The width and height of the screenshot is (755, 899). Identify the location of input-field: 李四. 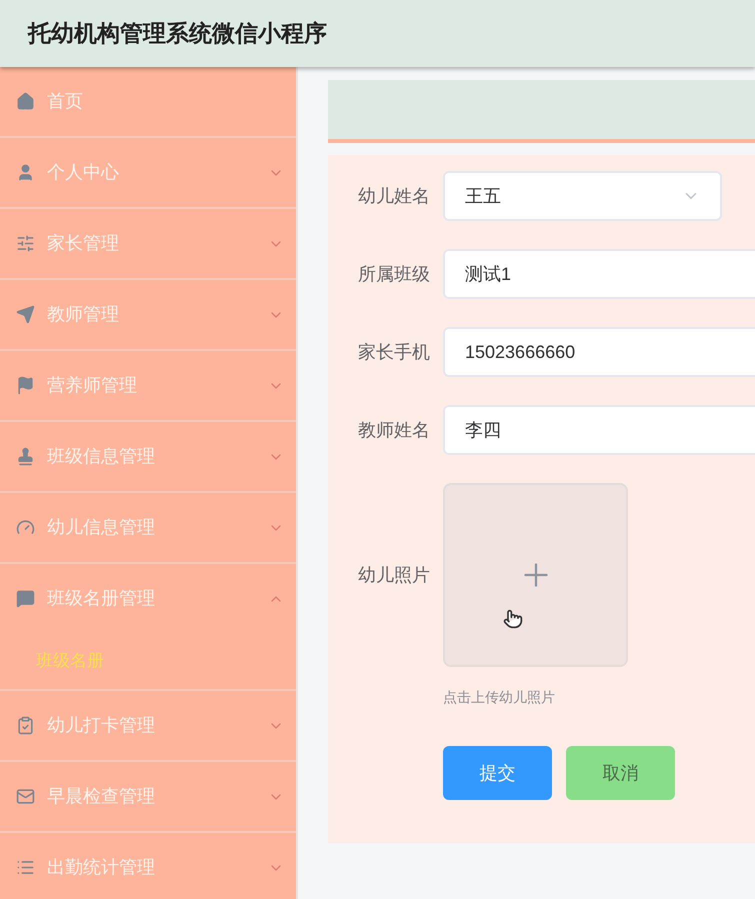
(599, 430).